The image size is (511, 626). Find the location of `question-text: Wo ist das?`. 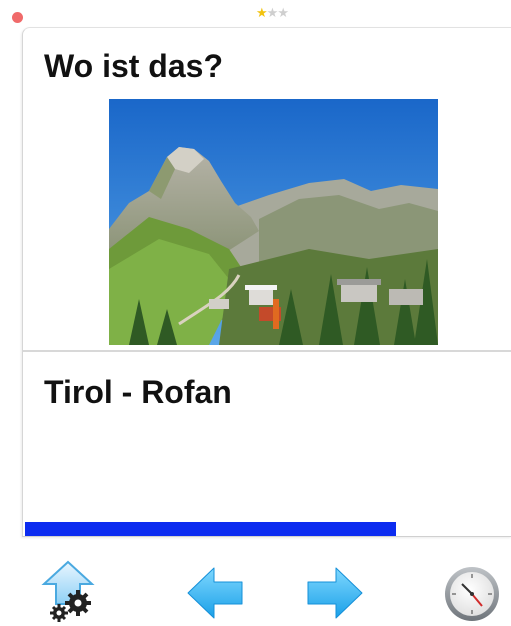

question-text: Wo ist das? is located at coordinates (133, 66).